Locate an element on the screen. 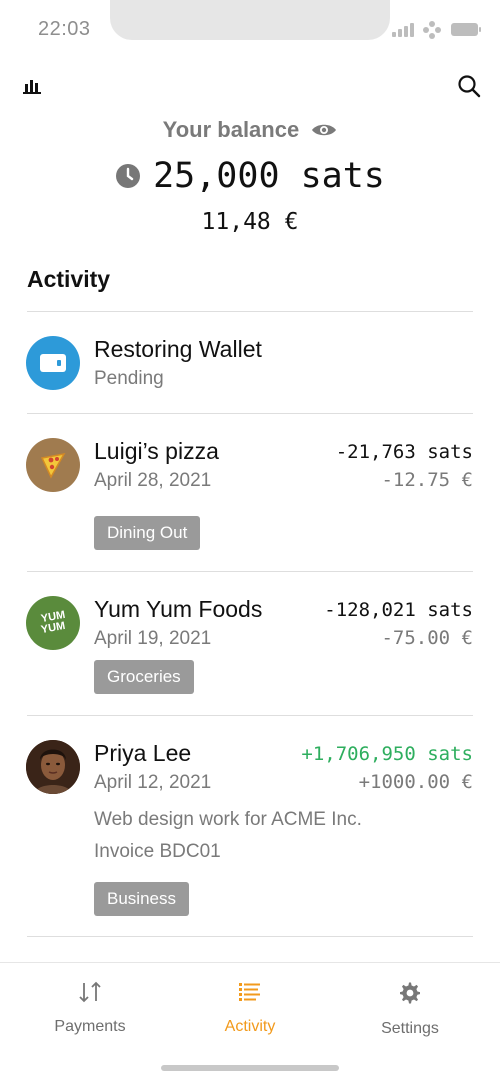 The width and height of the screenshot is (500, 1084). battery-icon is located at coordinates (466, 29).